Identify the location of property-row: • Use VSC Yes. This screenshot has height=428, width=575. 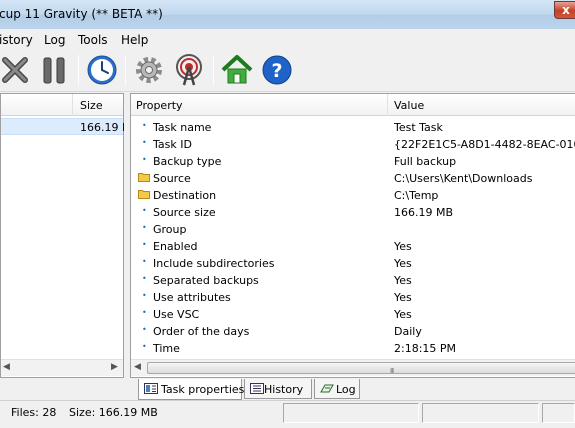
(353, 314).